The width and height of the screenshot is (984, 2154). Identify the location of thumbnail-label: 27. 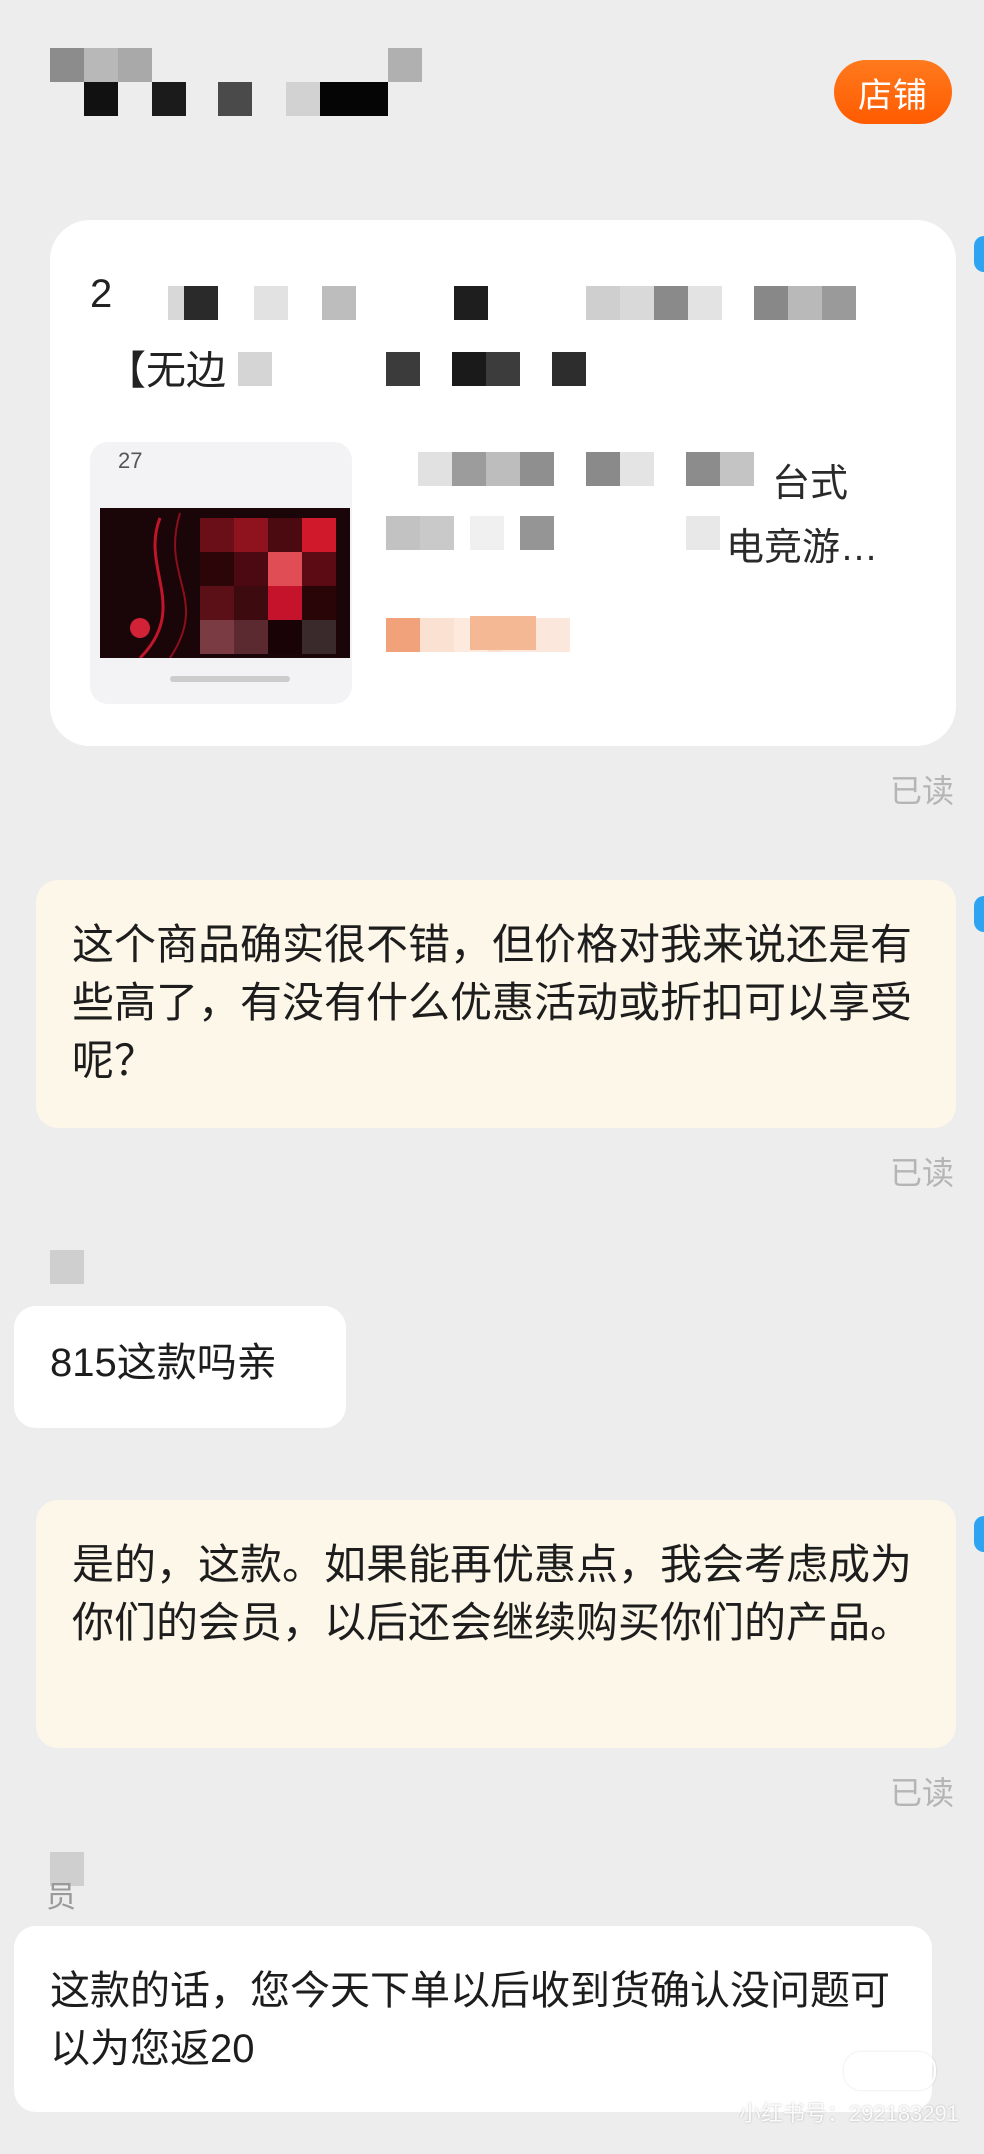
(130, 460).